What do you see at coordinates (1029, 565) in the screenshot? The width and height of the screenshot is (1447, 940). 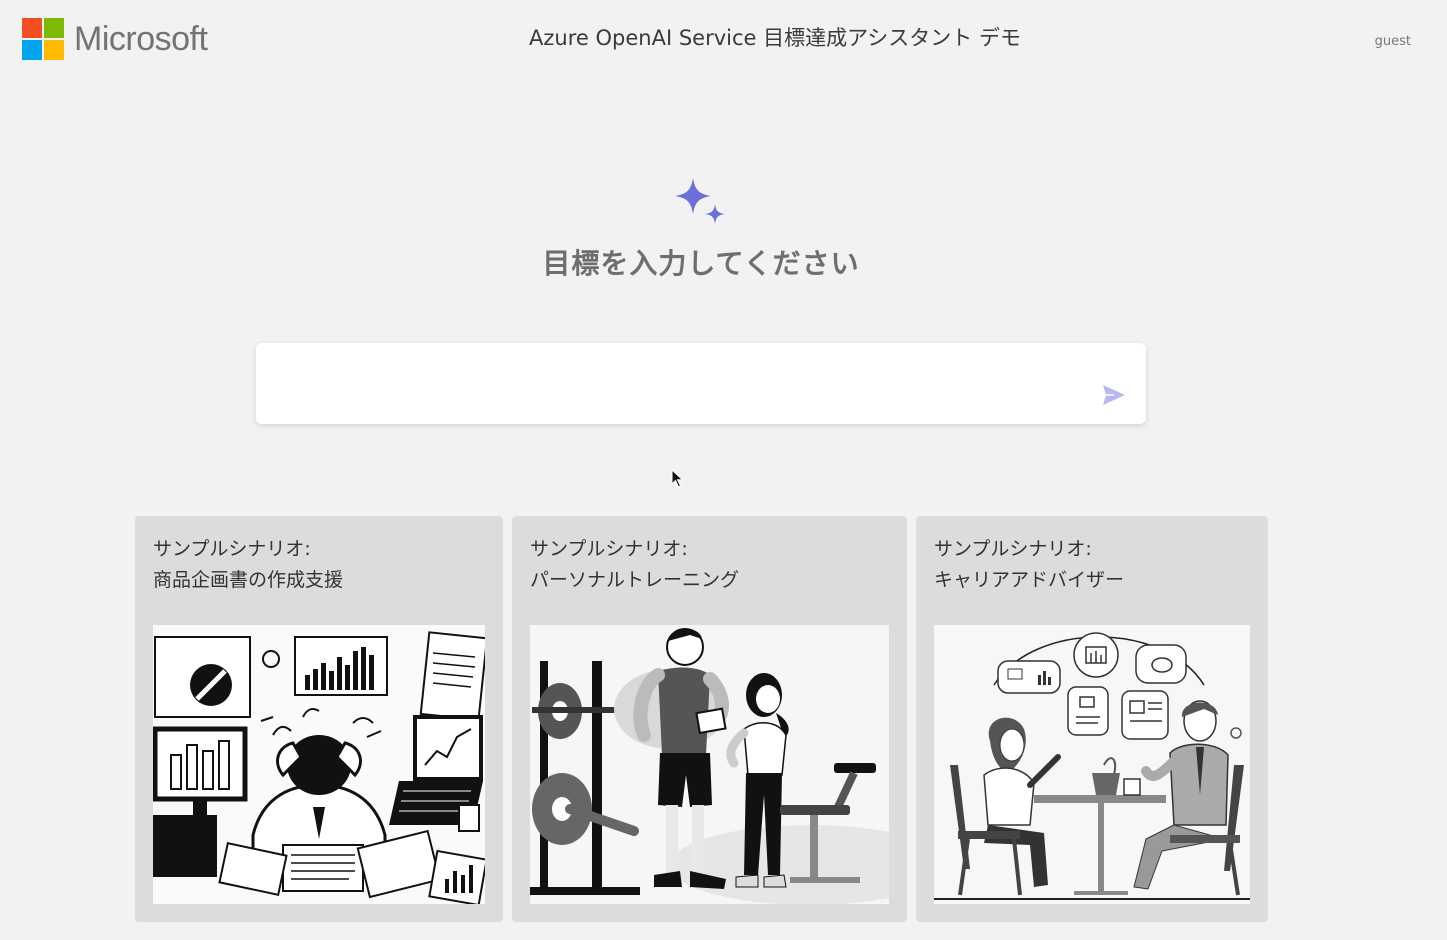 I see `card-label: サンプルシナリオ: キャリアアドバイザー` at bounding box center [1029, 565].